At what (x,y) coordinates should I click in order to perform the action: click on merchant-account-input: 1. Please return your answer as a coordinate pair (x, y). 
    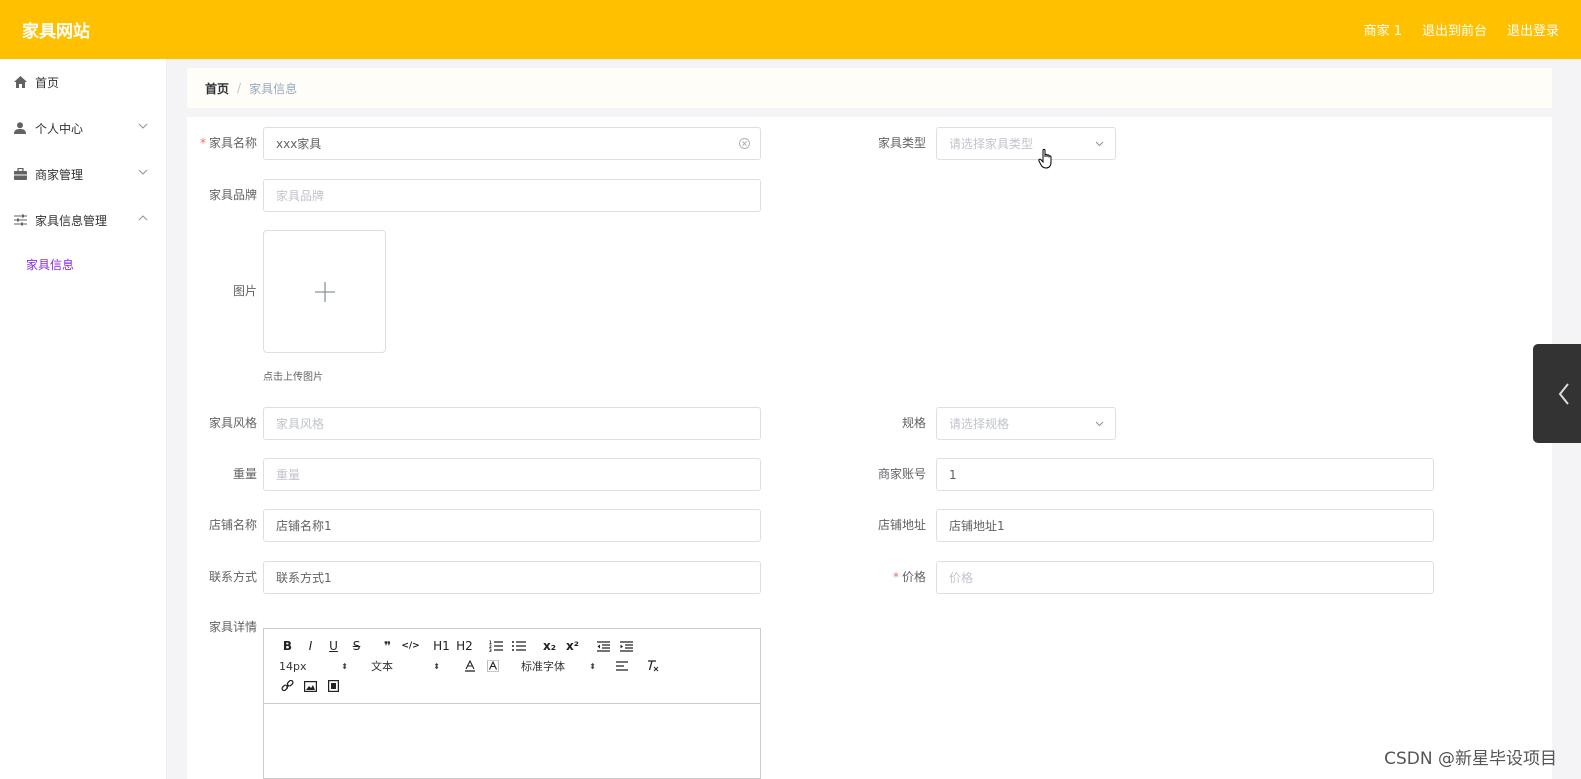
    Looking at the image, I should click on (1185, 474).